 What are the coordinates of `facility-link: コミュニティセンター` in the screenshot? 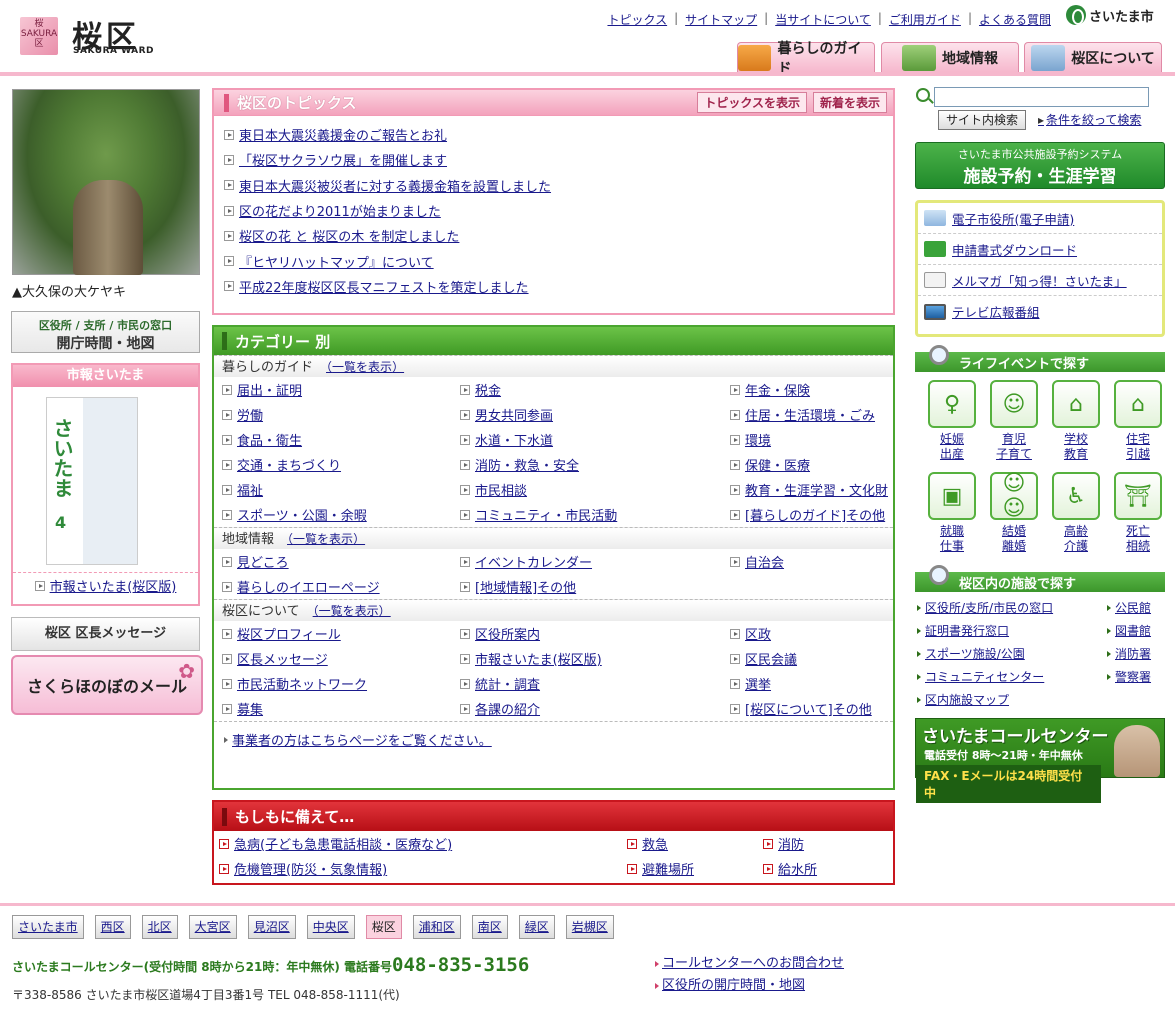 It's located at (984, 676).